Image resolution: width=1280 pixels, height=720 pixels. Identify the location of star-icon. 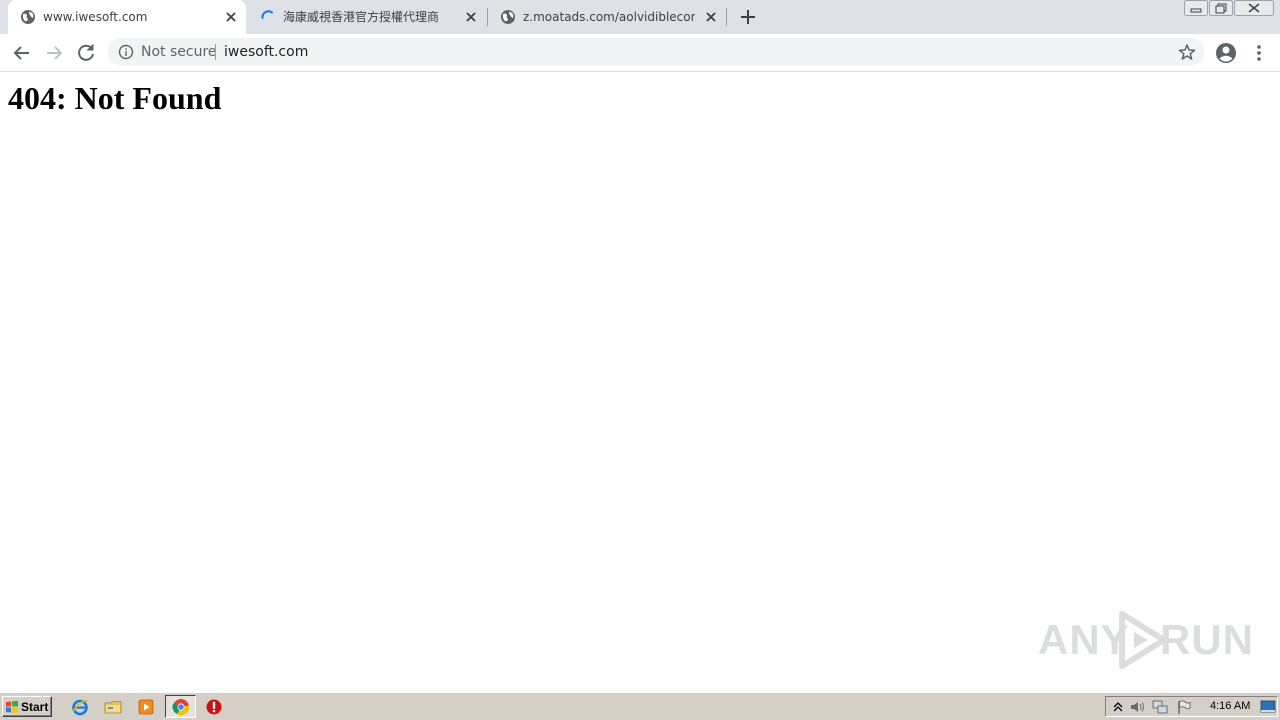
(1187, 52).